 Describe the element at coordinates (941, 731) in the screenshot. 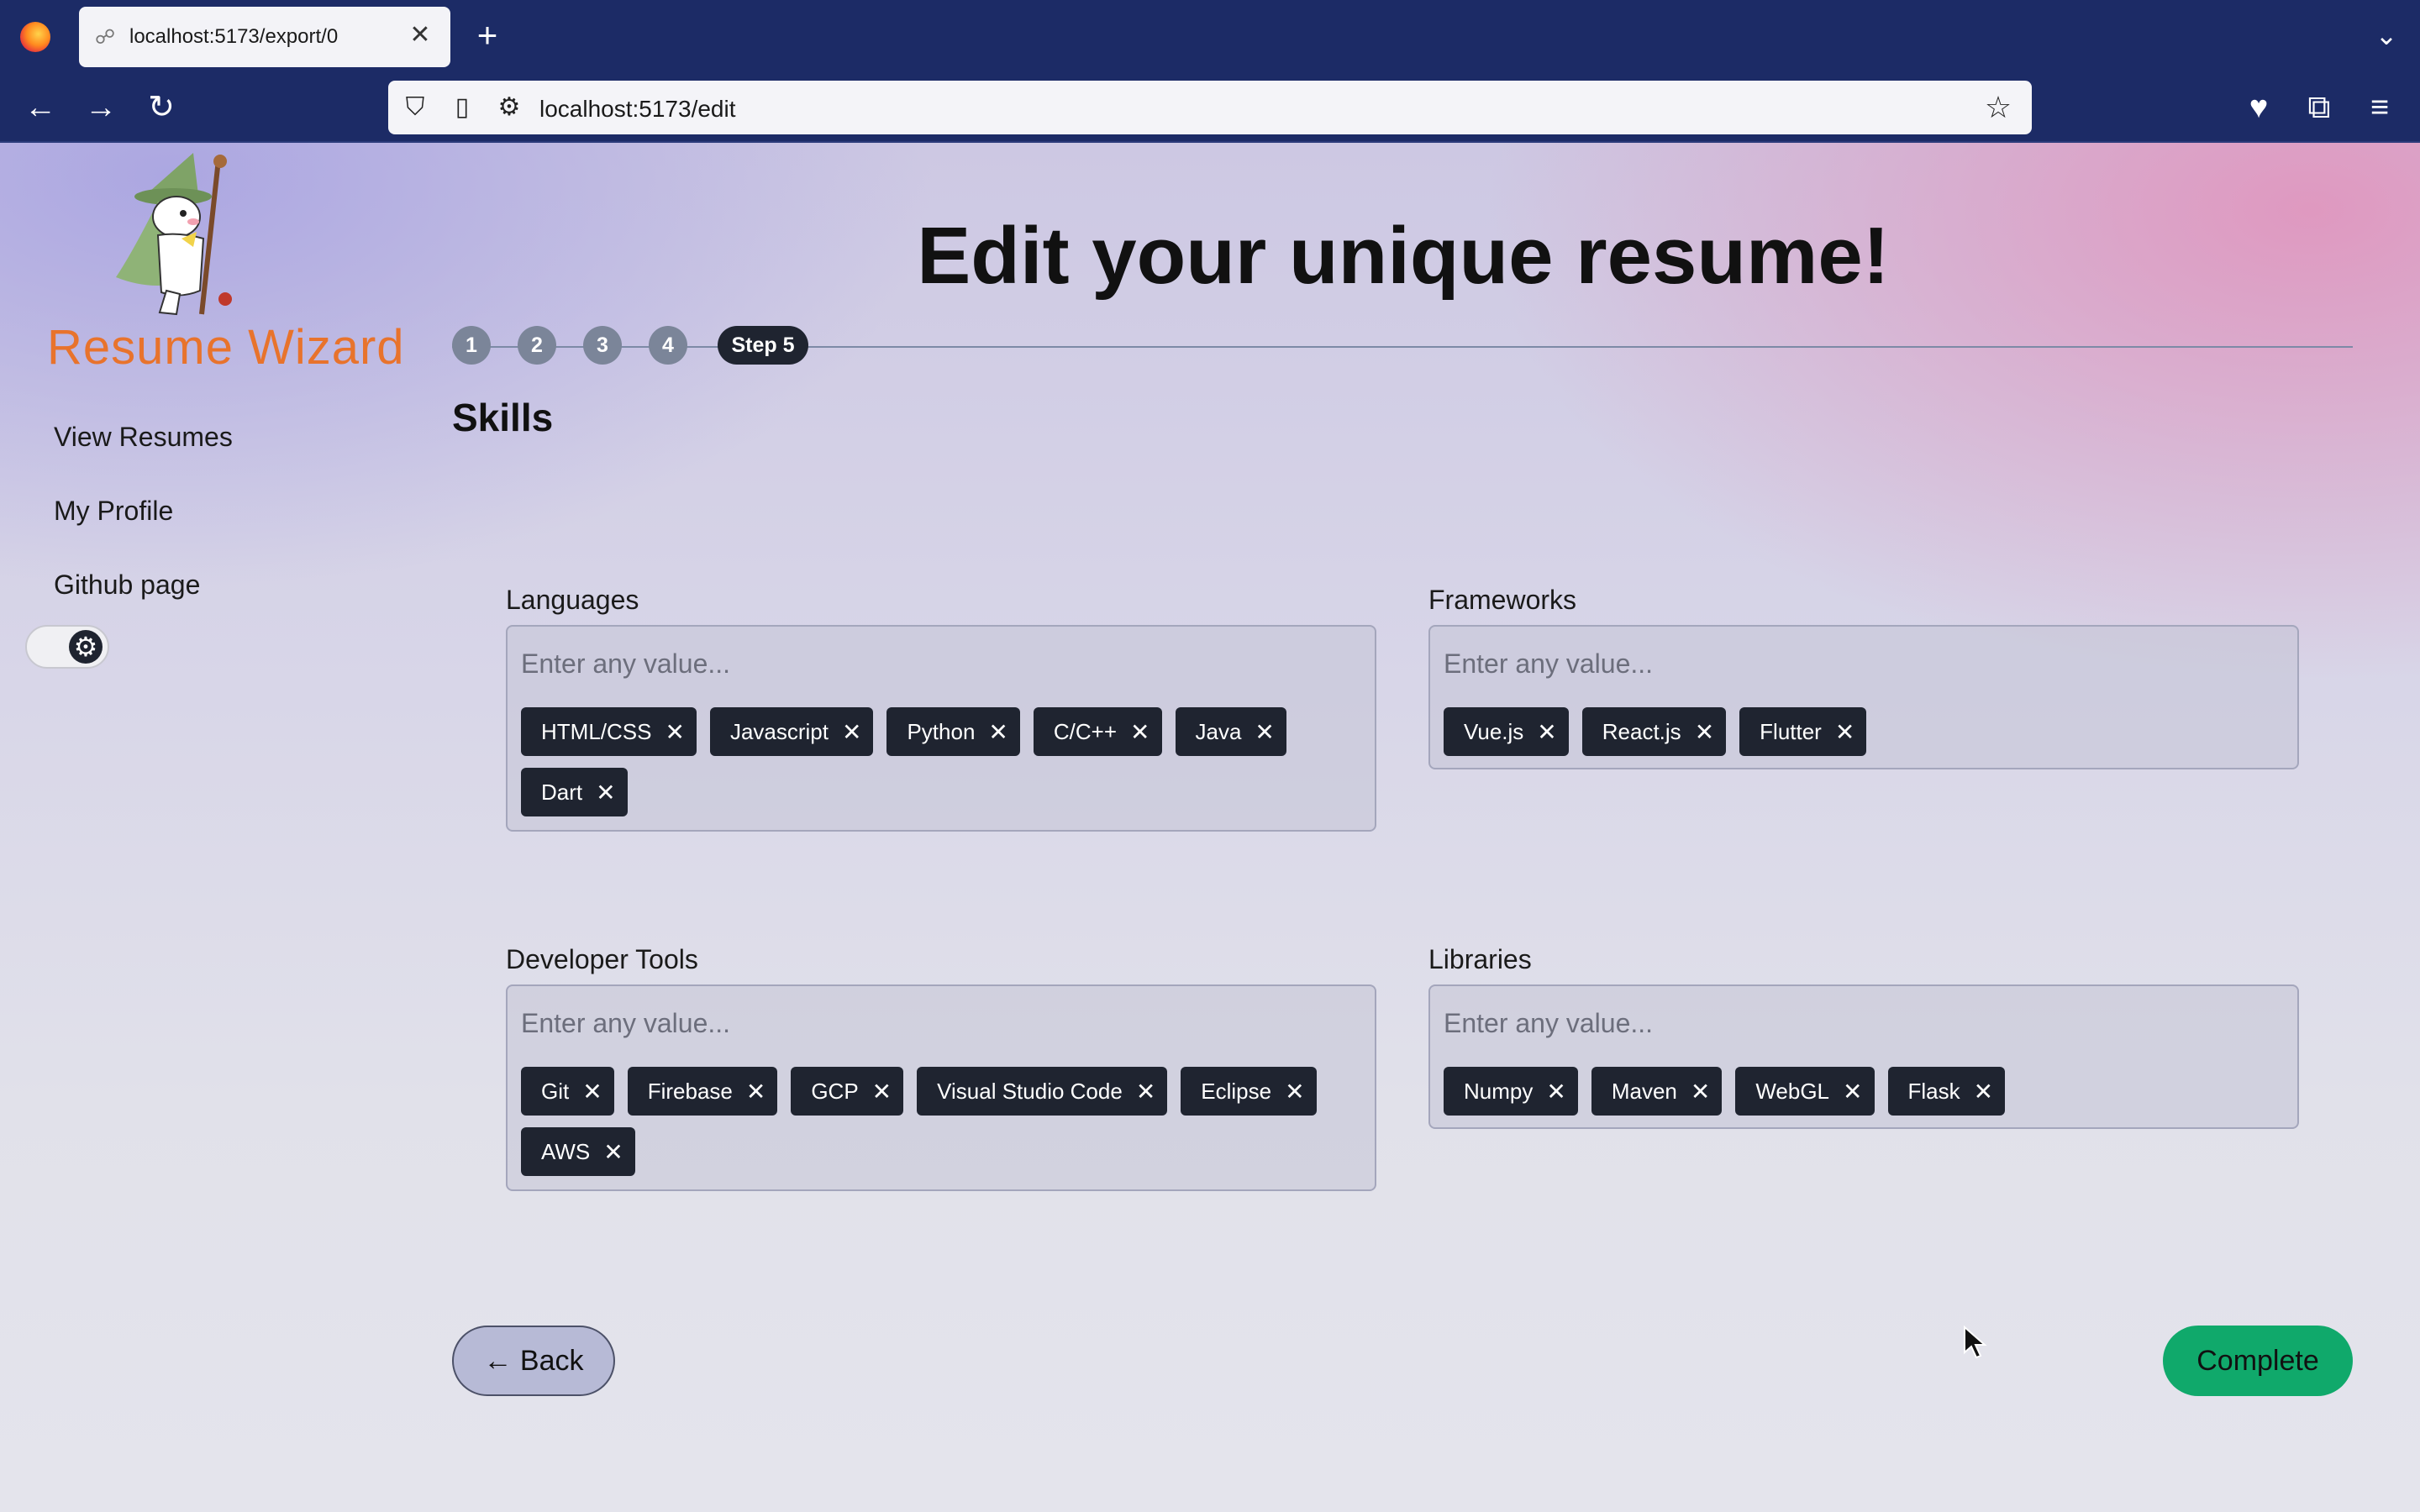

I see `tag-label: Python` at that location.